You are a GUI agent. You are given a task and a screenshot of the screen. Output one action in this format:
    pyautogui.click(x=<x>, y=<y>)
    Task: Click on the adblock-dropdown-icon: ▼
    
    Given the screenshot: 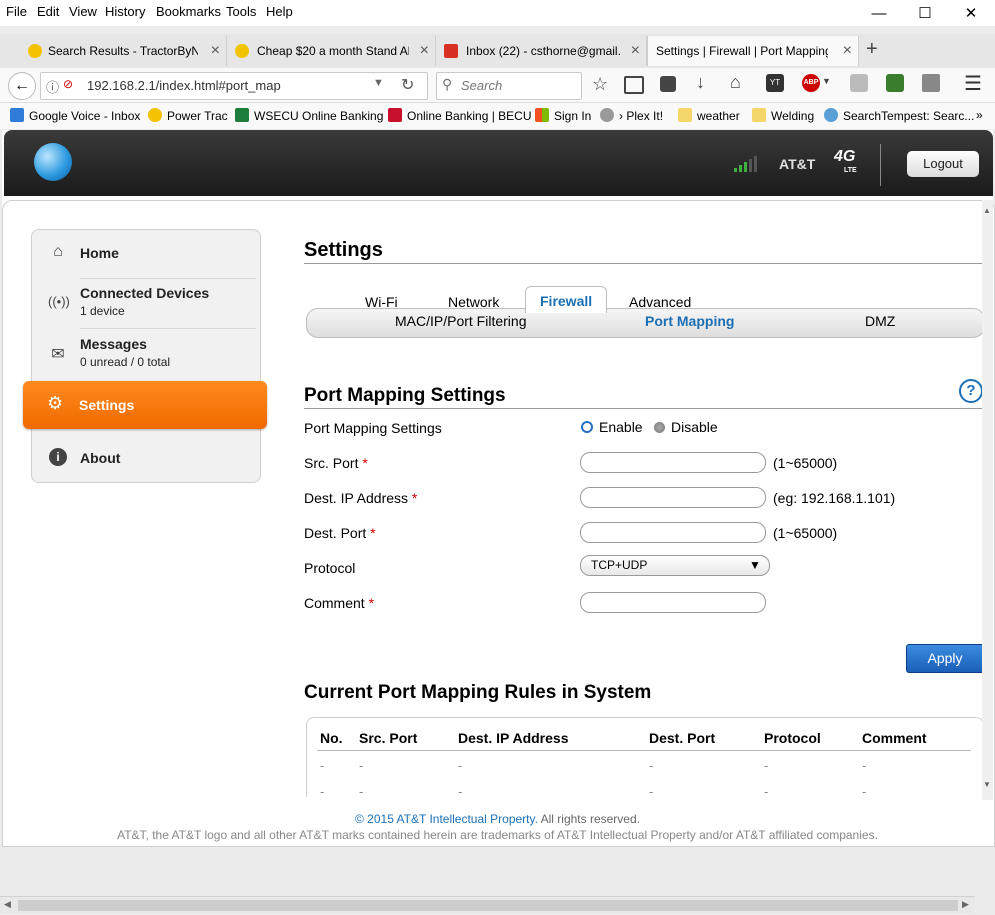 What is the action you would take?
    pyautogui.click(x=826, y=81)
    